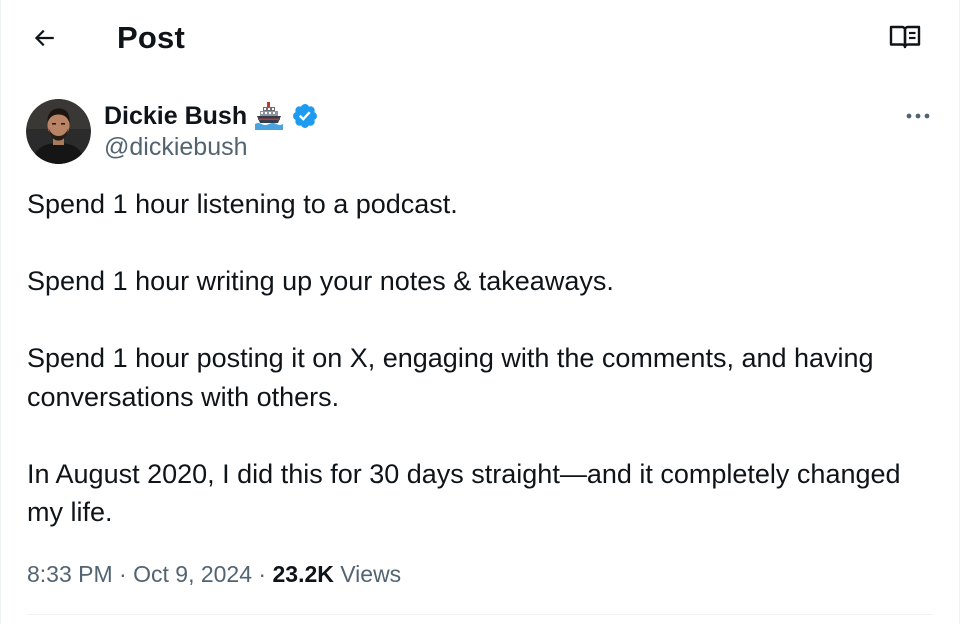 The height and width of the screenshot is (624, 960). What do you see at coordinates (151, 37) in the screenshot?
I see `page-title: Post` at bounding box center [151, 37].